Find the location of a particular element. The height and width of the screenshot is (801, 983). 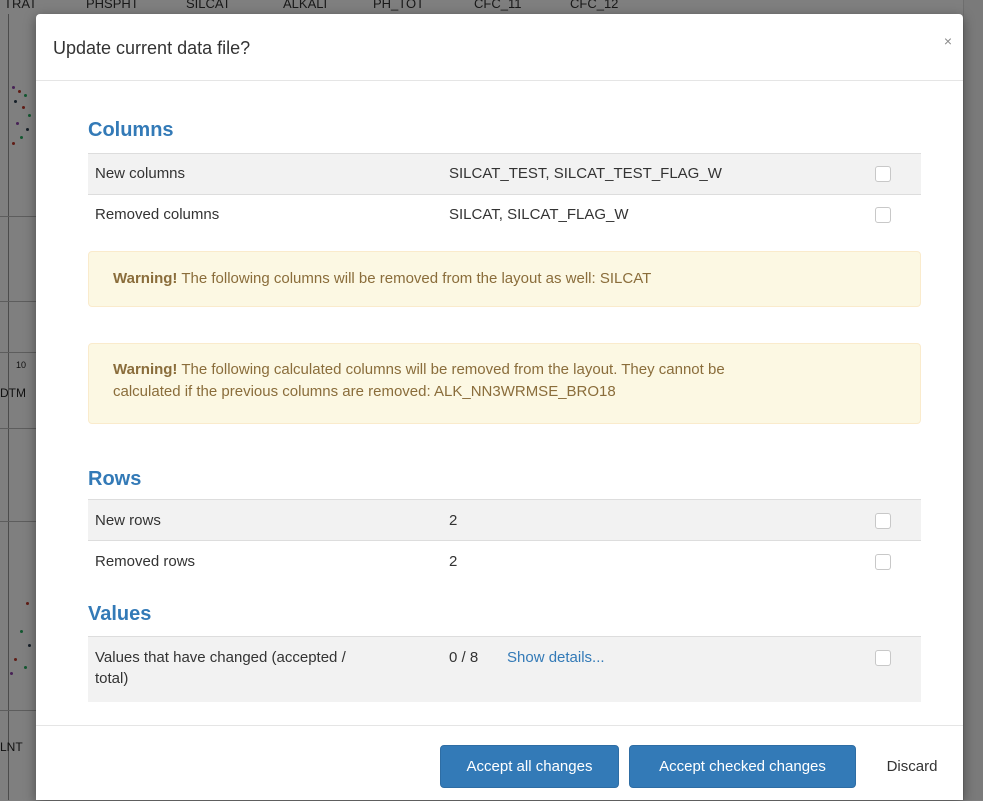

rows-table: New rows 2 Removed rows 2 is located at coordinates (504, 540).